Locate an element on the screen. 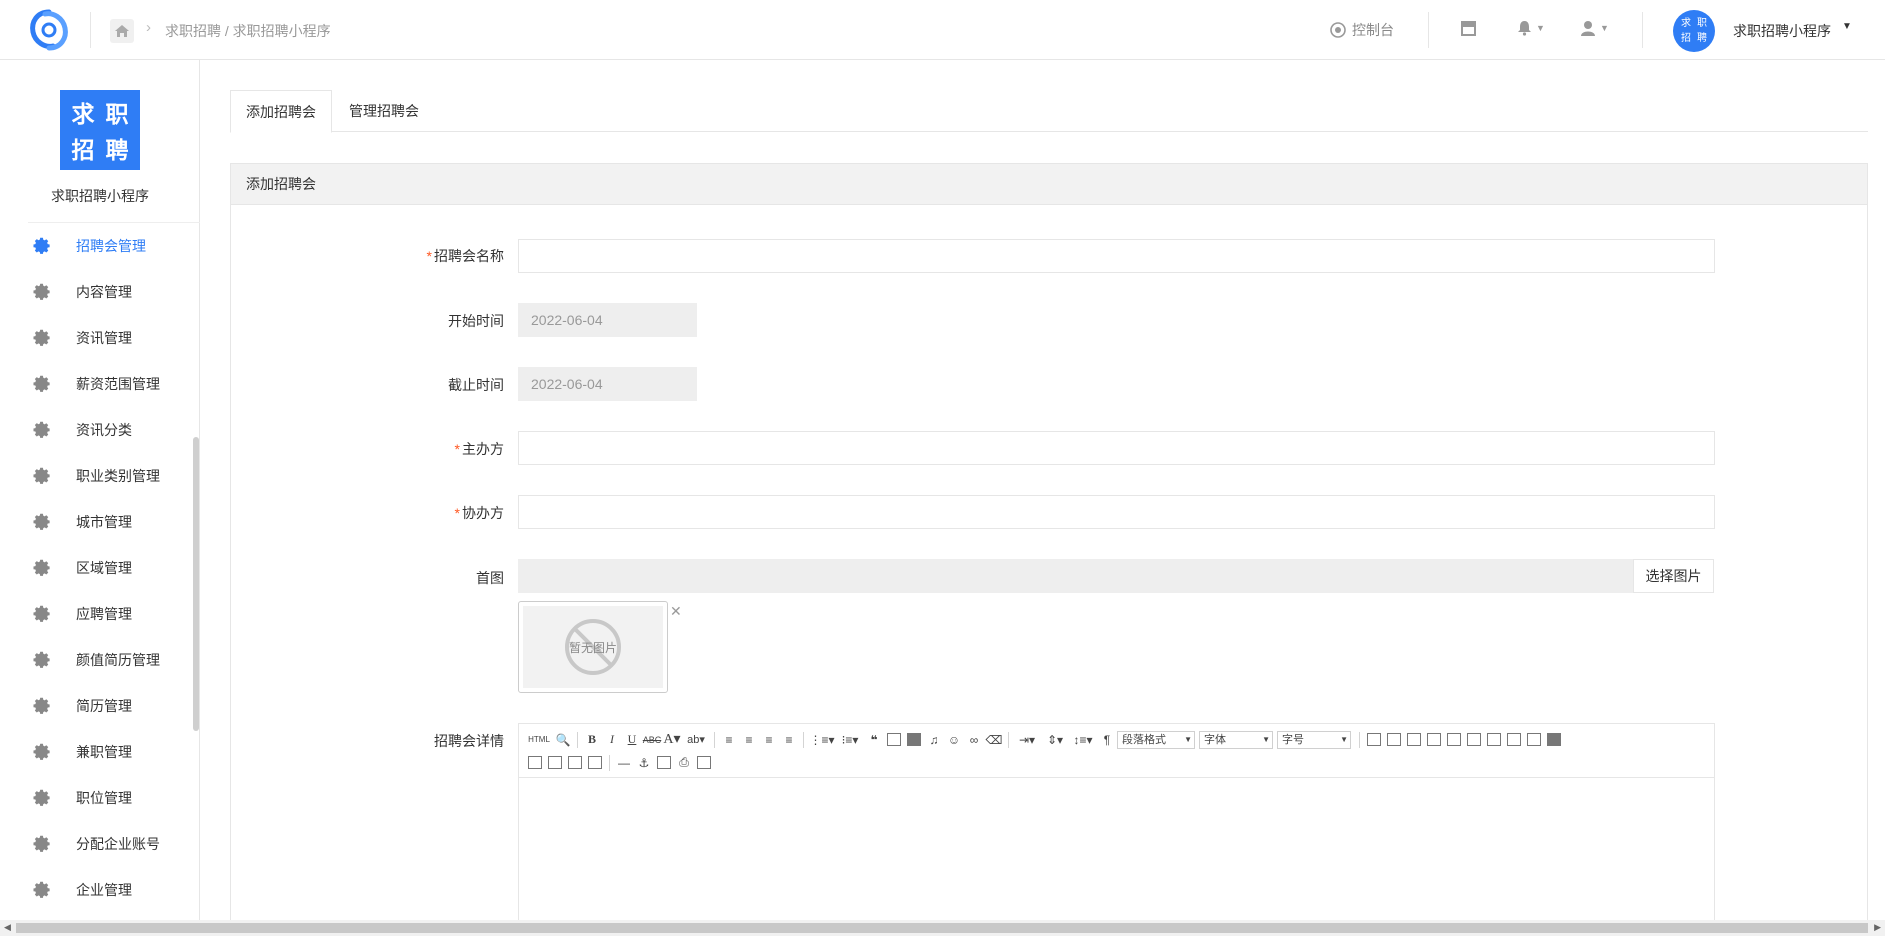 This screenshot has width=1885, height=936. horizontal-scrollbar: ◀ ▶ is located at coordinates (942, 928).